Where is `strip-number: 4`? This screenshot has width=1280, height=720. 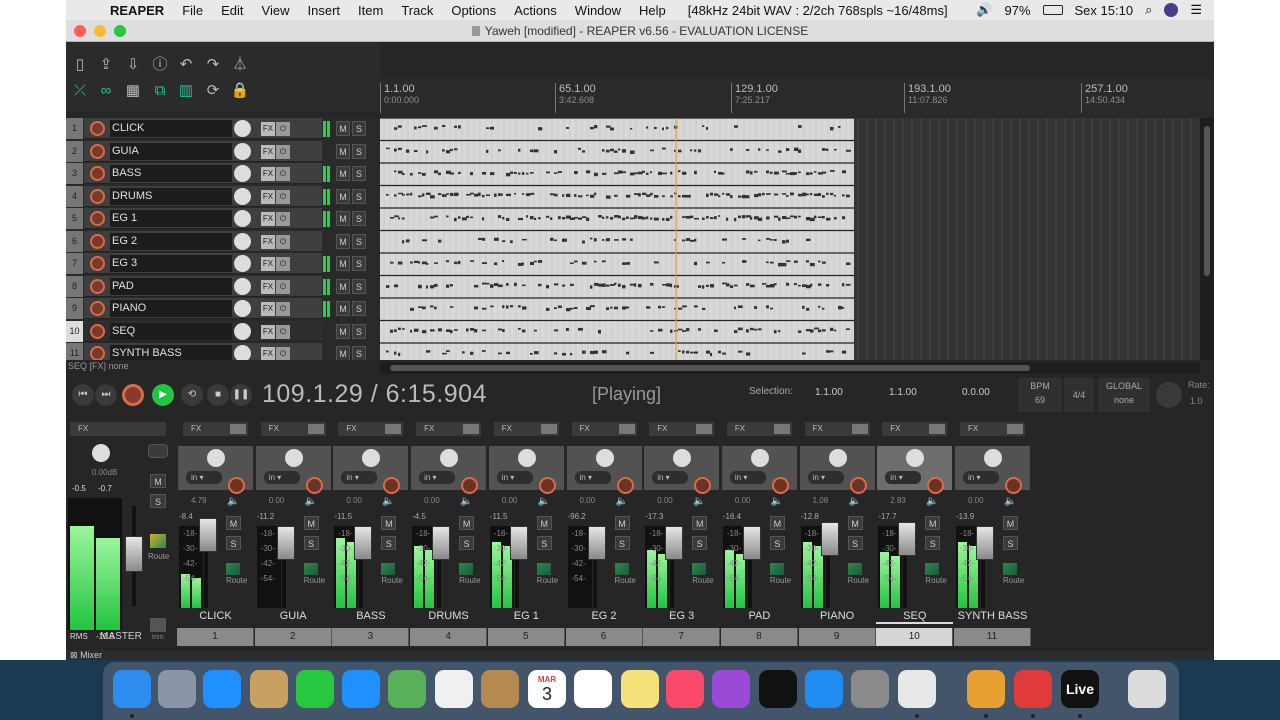
strip-number: 4 is located at coordinates (449, 637).